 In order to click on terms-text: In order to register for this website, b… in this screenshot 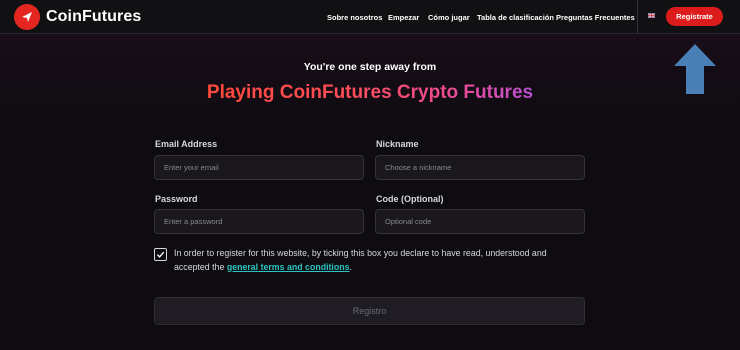, I will do `click(379, 260)`.